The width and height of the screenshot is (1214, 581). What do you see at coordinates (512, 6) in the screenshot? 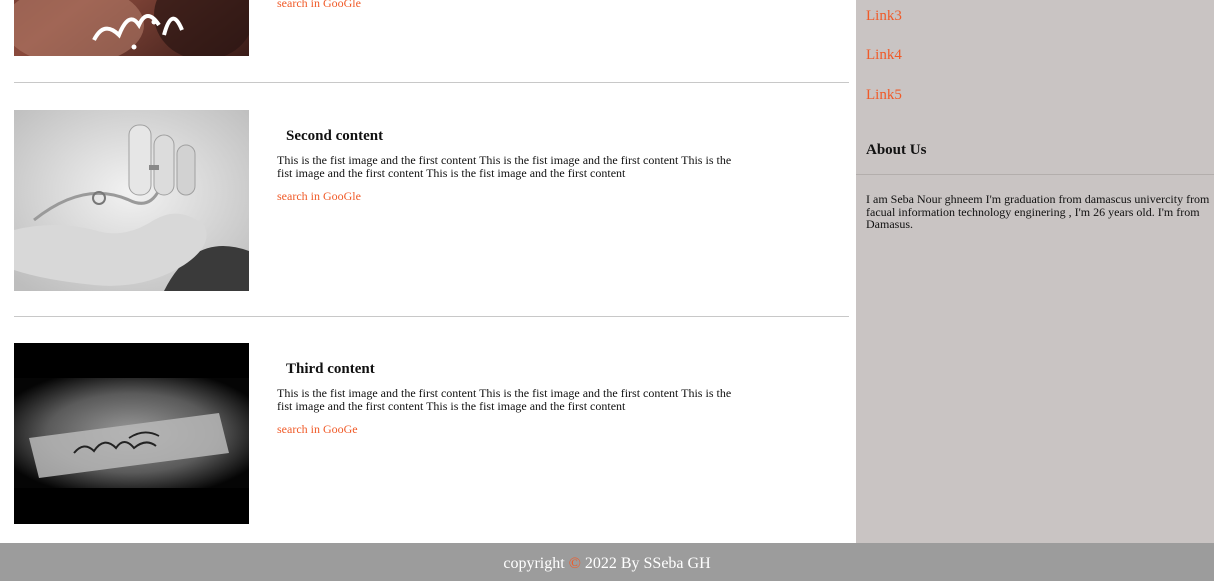
I see `article-text: search in GooGle` at bounding box center [512, 6].